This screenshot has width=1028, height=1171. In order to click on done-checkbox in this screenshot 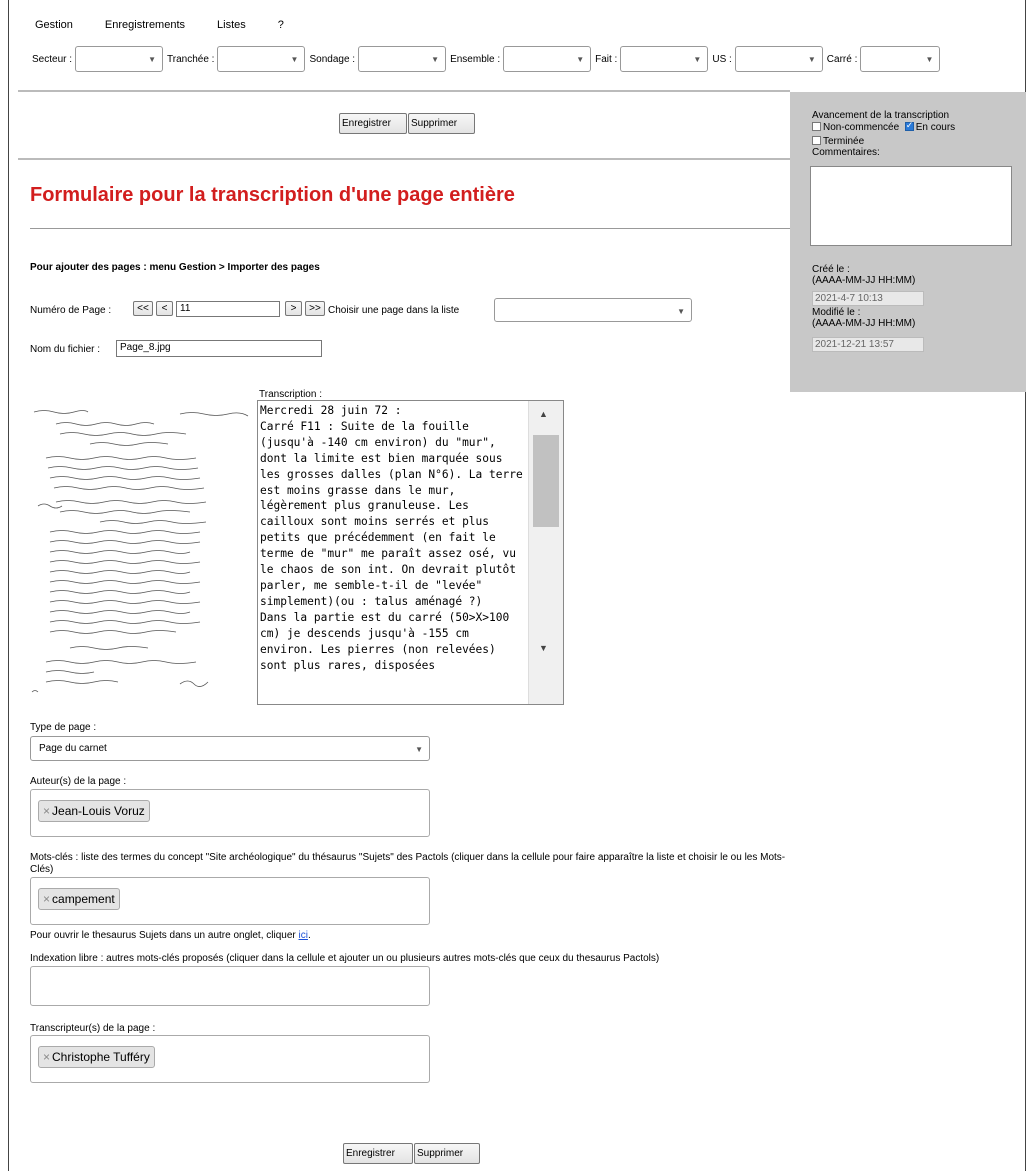, I will do `click(816, 140)`.